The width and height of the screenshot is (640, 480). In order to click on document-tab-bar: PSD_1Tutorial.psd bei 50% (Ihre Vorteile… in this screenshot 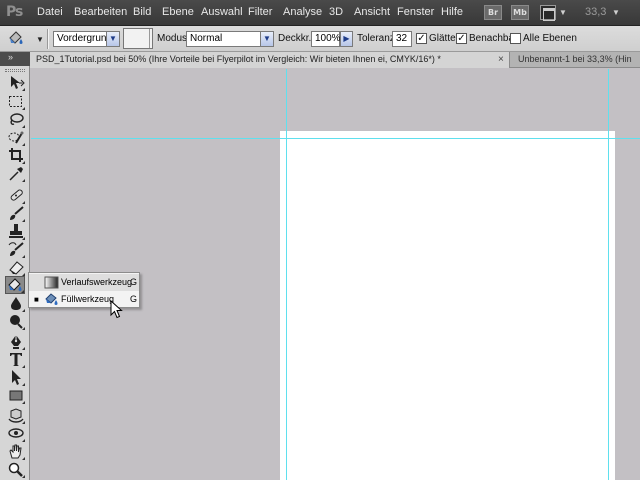, I will do `click(335, 60)`.